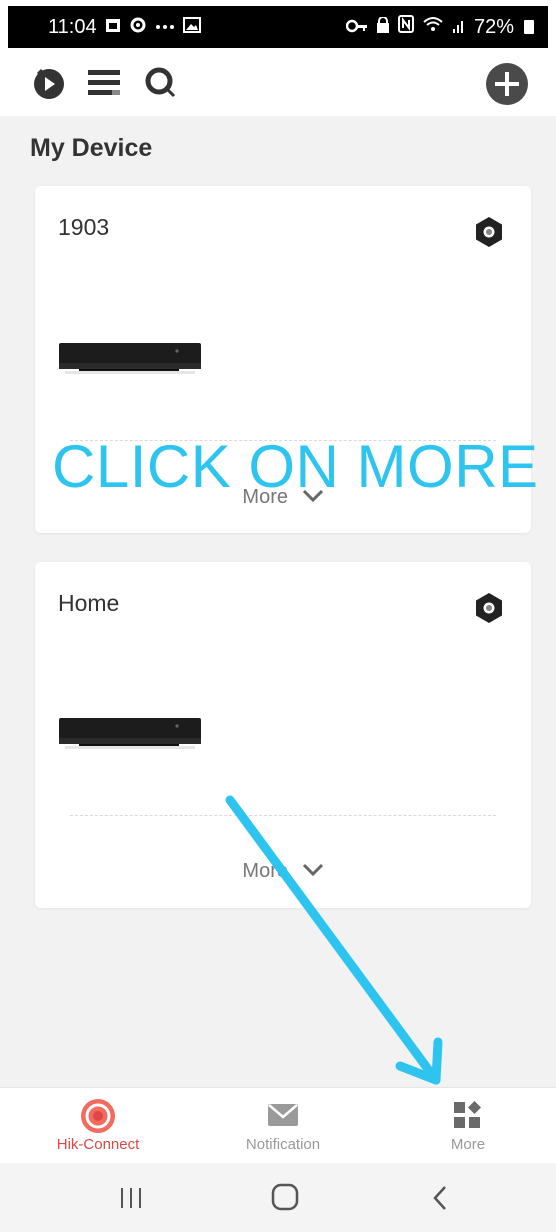 Image resolution: width=556 pixels, height=1232 pixels. Describe the element at coordinates (98, 1144) in the screenshot. I see `nav-label-hik-connect: Hik-Connect` at that location.